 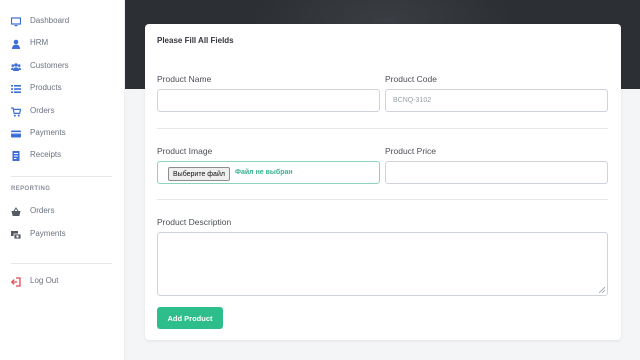 What do you see at coordinates (16, 112) in the screenshot?
I see `cart-icon` at bounding box center [16, 112].